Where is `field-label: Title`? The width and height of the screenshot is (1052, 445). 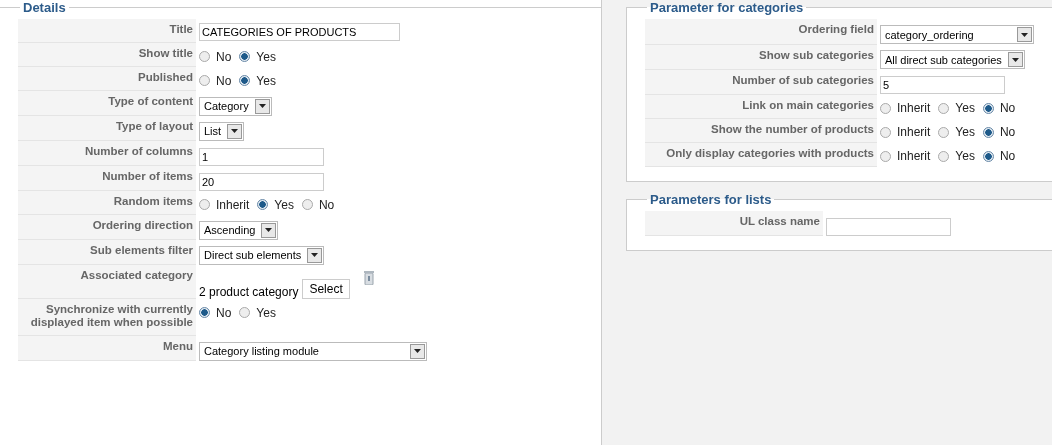 field-label: Title is located at coordinates (107, 31).